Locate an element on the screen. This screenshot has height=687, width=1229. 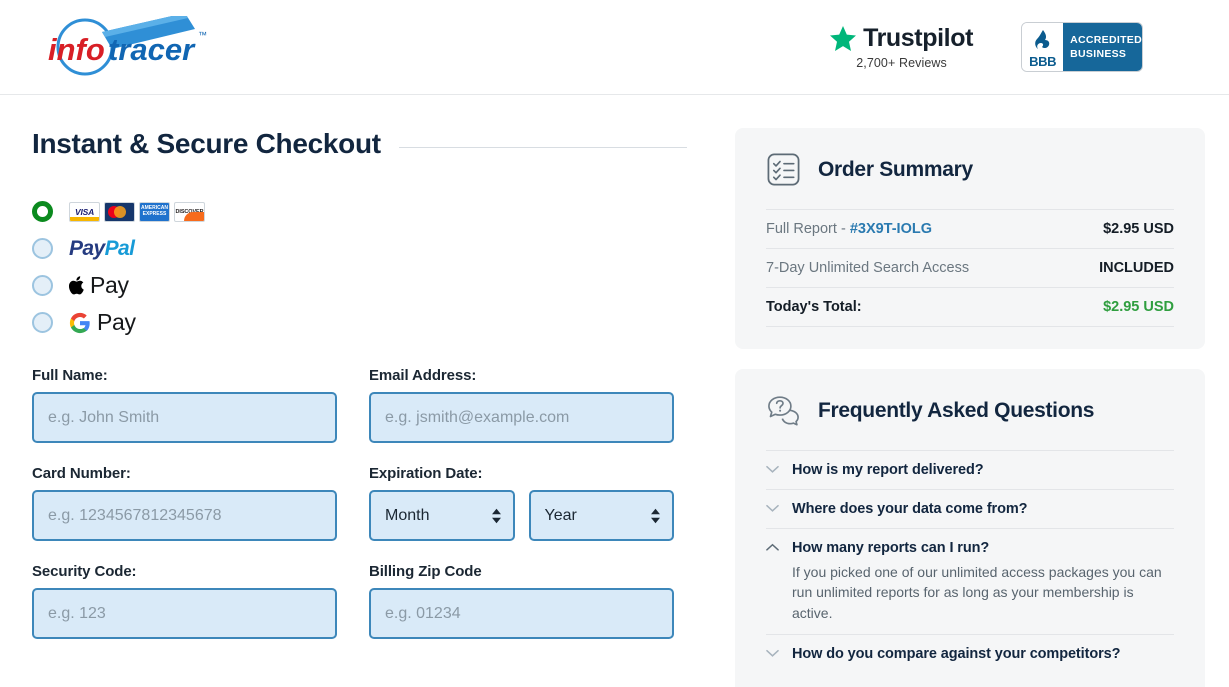
order-row-value: $2.95 USD is located at coordinates (1138, 229).